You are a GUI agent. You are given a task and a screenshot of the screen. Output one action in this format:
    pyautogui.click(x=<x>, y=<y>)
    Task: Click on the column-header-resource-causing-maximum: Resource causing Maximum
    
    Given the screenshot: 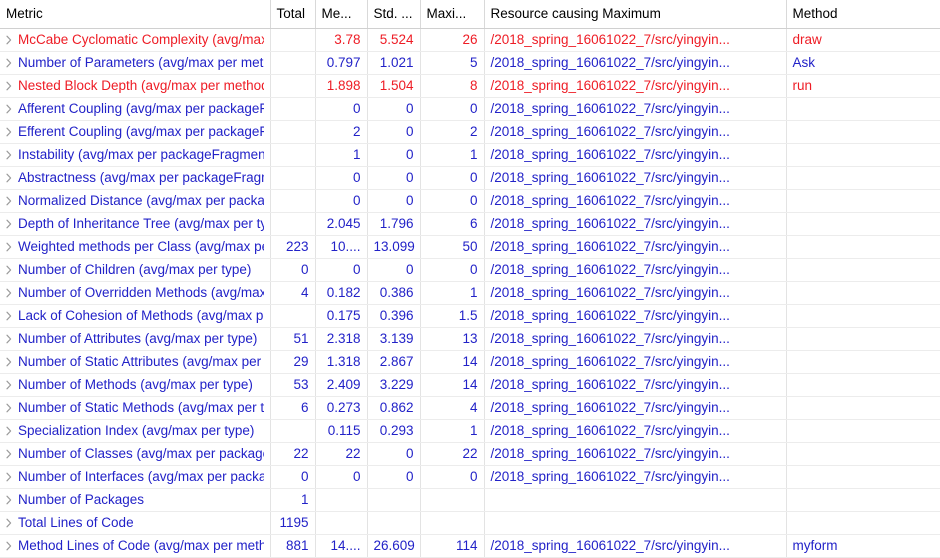 What is the action you would take?
    pyautogui.click(x=635, y=14)
    